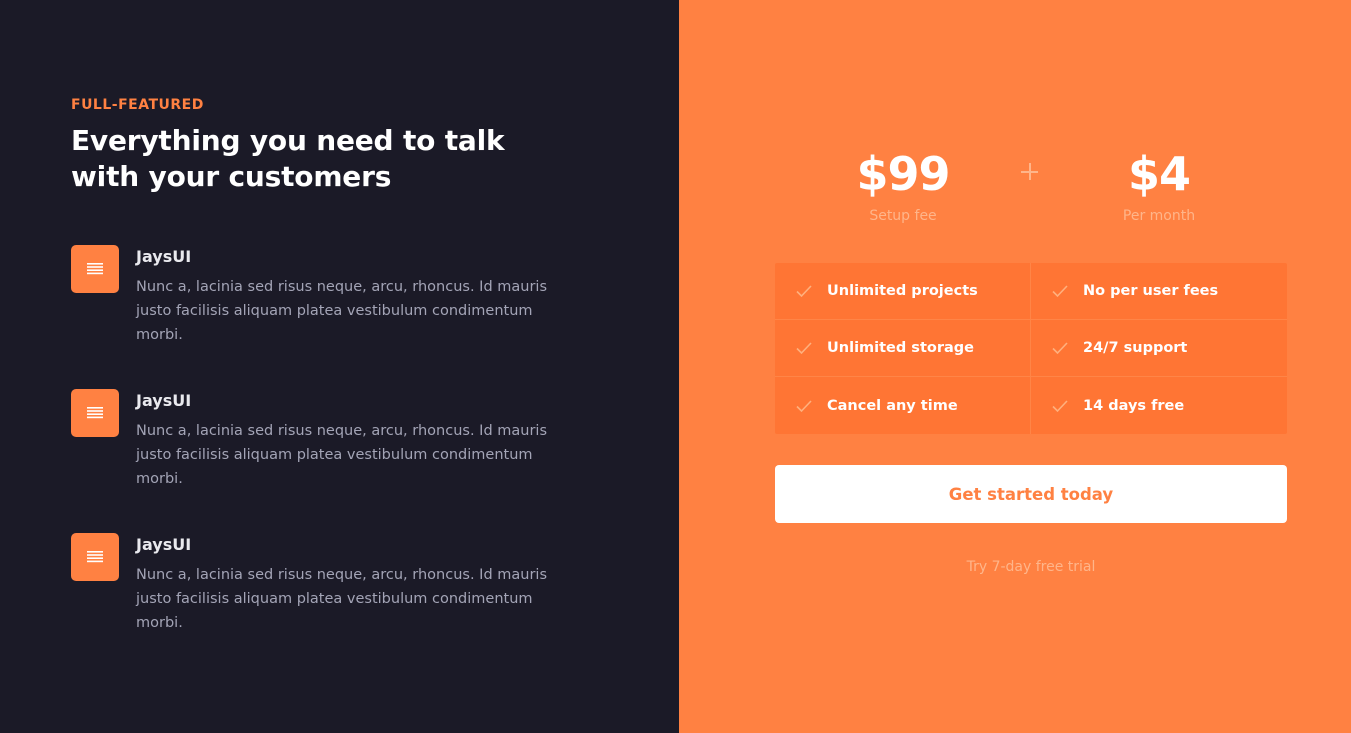  Describe the element at coordinates (1031, 567) in the screenshot. I see `free-trial-text: Try 7-day free trial` at that location.